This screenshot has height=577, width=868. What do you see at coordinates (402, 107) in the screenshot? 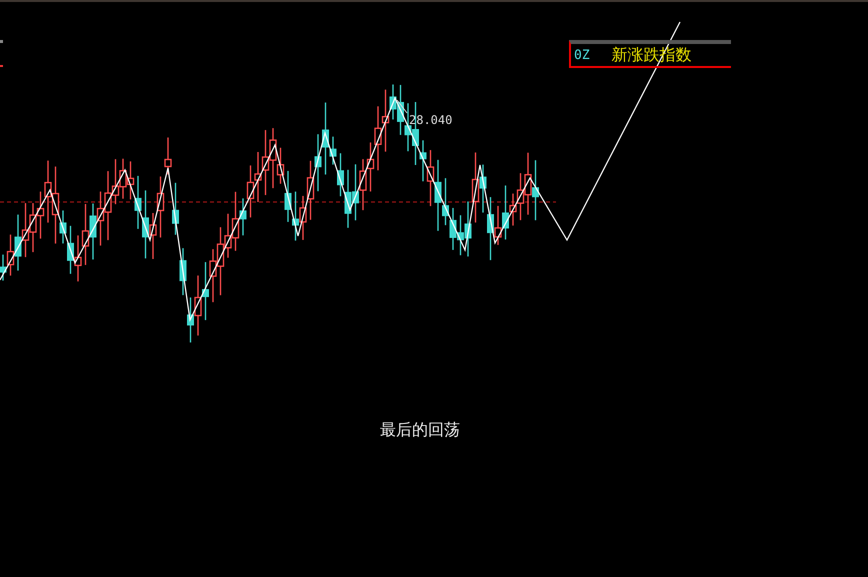
I see `leader-line` at bounding box center [402, 107].